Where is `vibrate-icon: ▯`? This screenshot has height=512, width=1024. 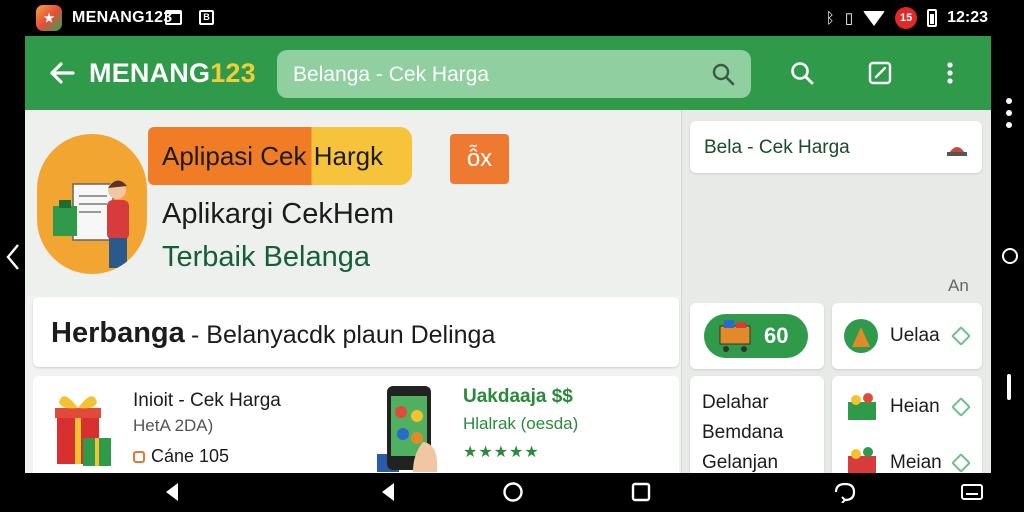
vibrate-icon: ▯ is located at coordinates (849, 18).